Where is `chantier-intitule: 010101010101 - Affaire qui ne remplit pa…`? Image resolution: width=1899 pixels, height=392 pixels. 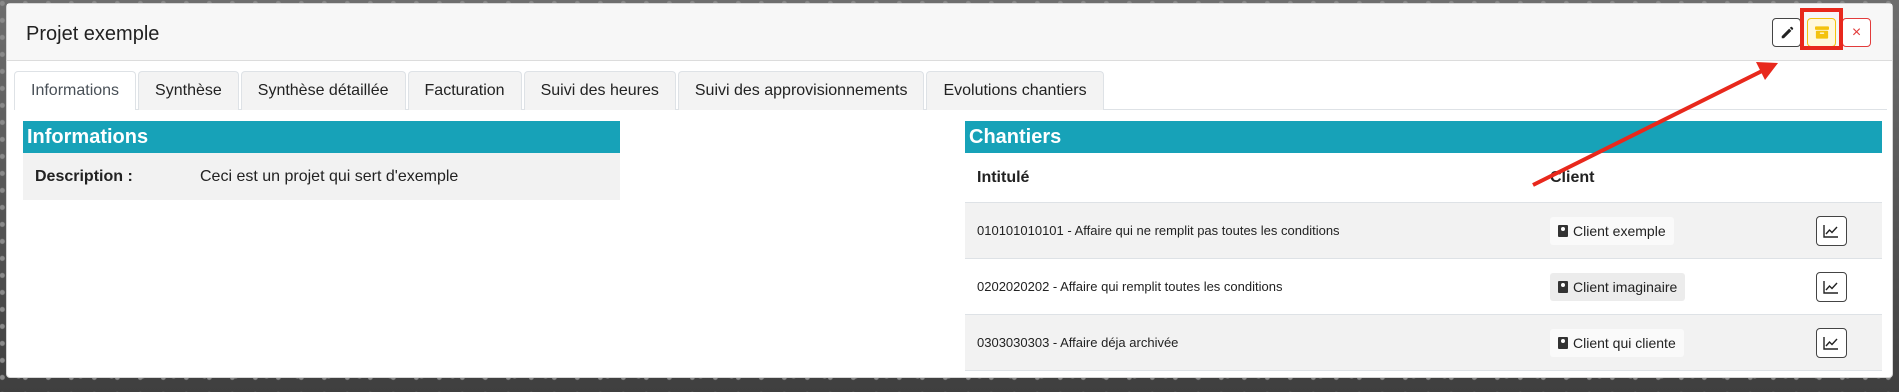 chantier-intitule: 010101010101 - Affaire qui ne remplit pa… is located at coordinates (1158, 230).